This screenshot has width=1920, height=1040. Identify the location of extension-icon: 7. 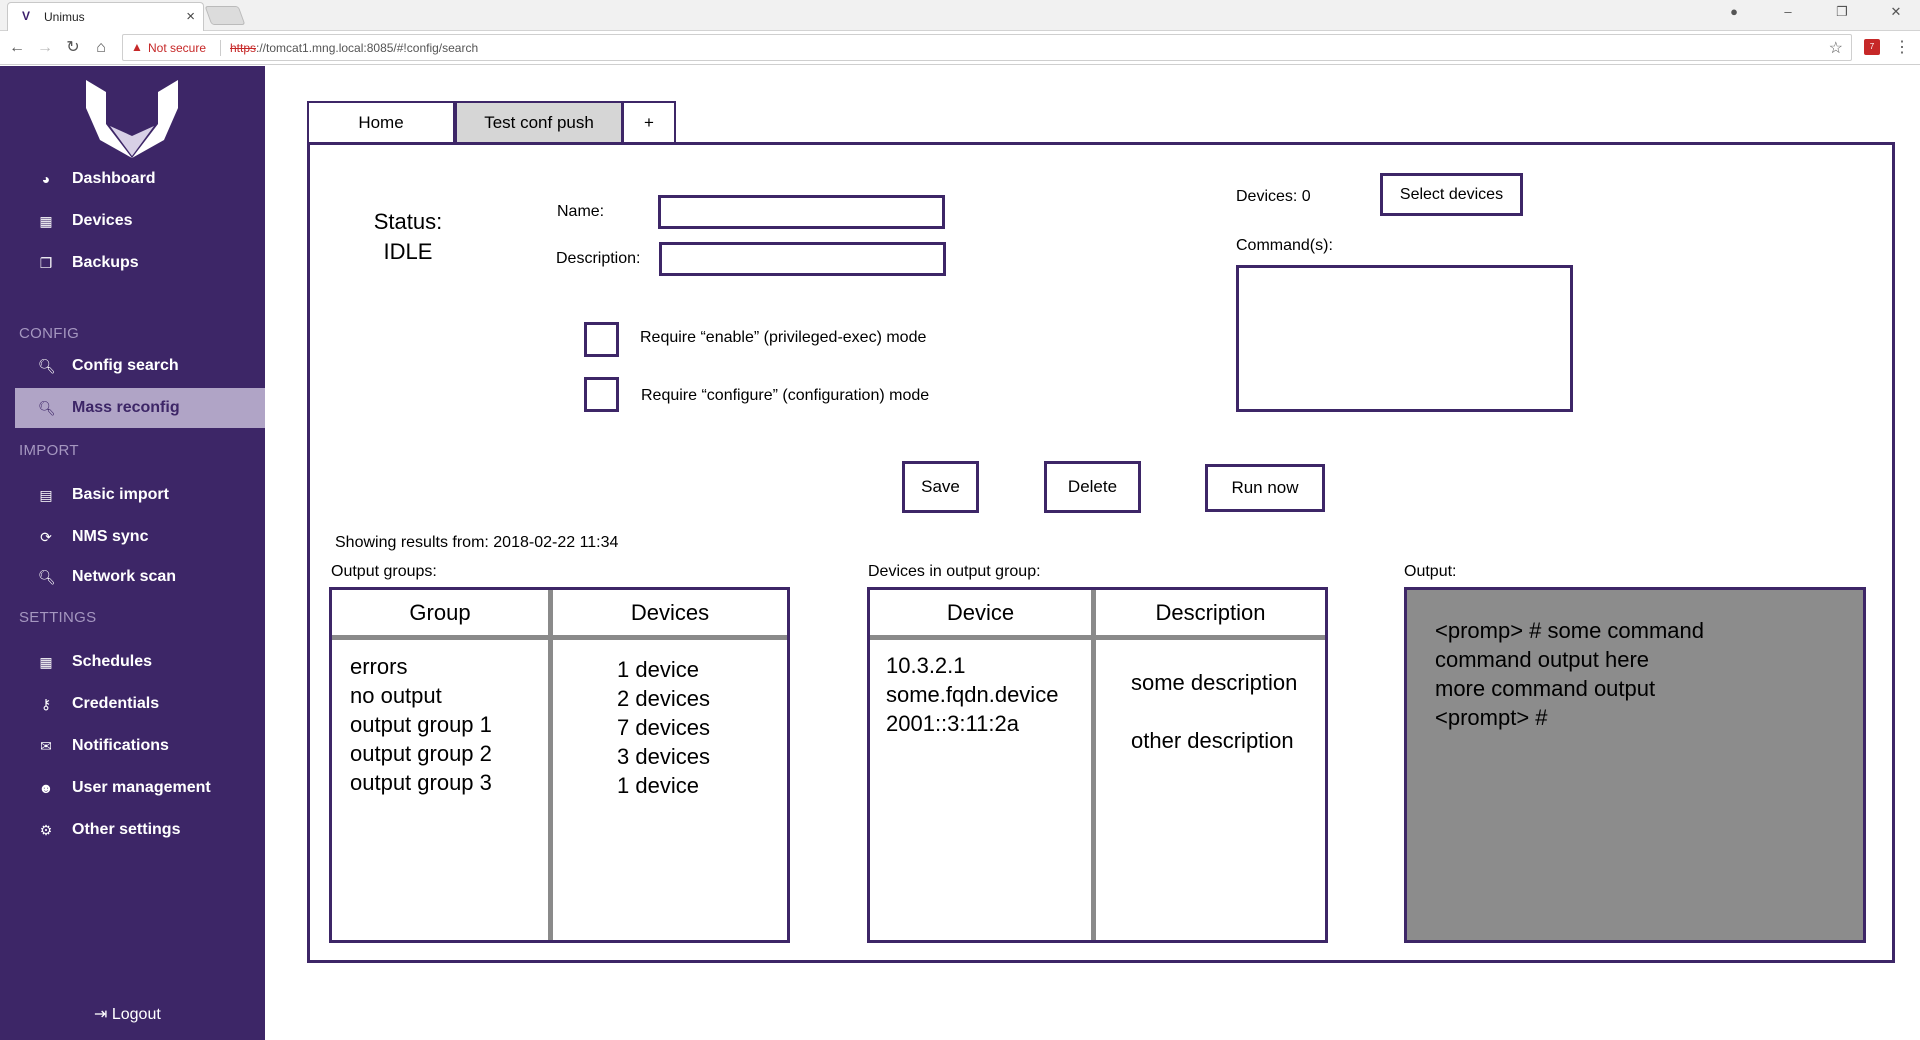
(1872, 47).